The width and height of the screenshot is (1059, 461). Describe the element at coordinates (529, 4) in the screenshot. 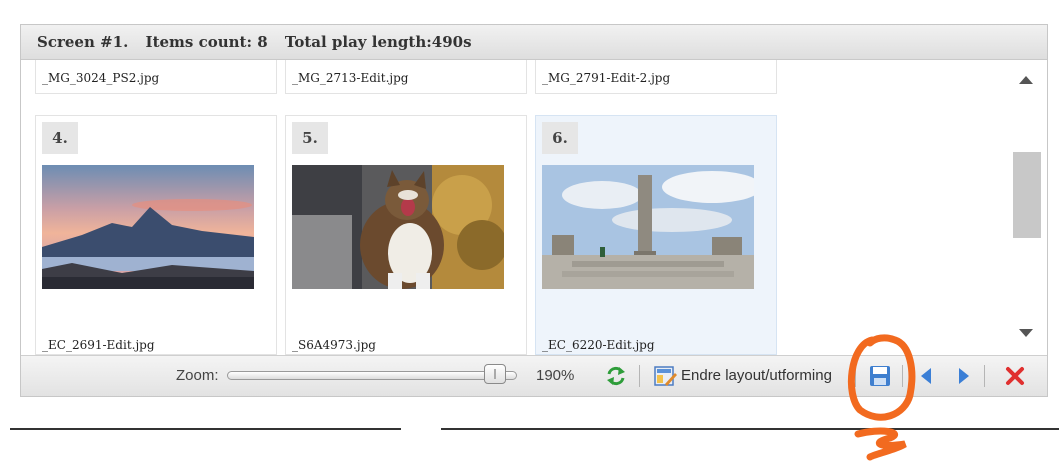

I see `top-band` at that location.